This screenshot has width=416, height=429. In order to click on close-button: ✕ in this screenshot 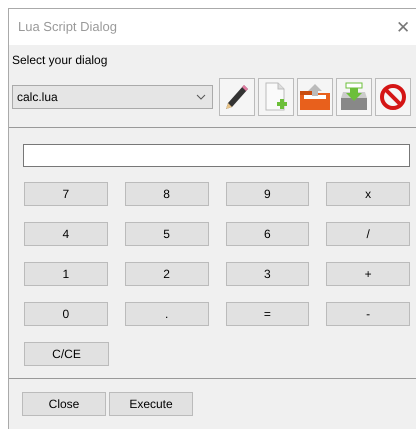, I will do `click(403, 27)`.